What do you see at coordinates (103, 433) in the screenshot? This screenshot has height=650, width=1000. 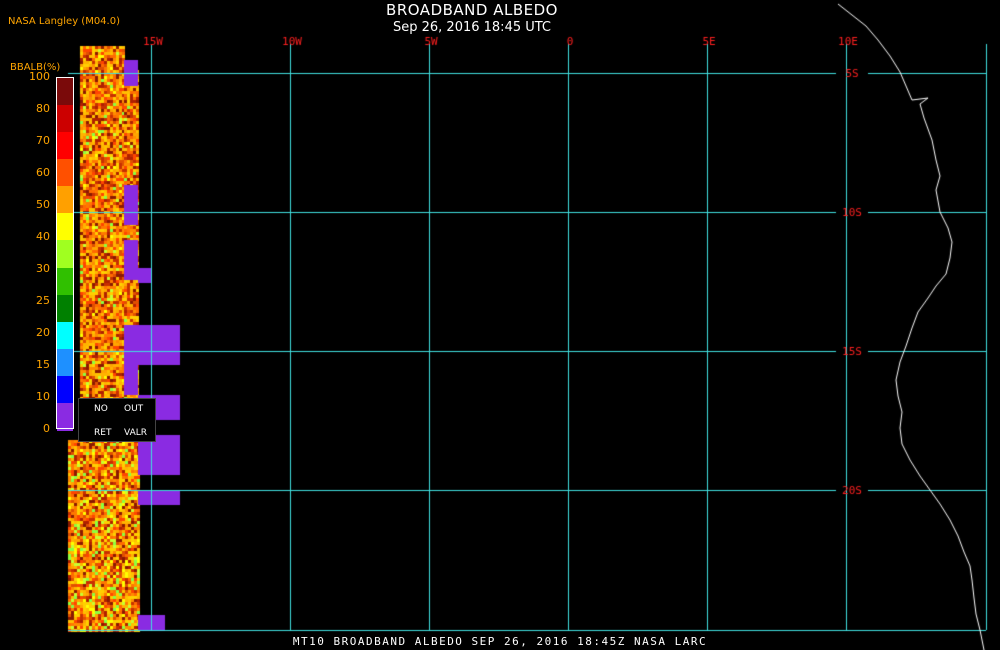 I see `no-ret-label-2: RET` at bounding box center [103, 433].